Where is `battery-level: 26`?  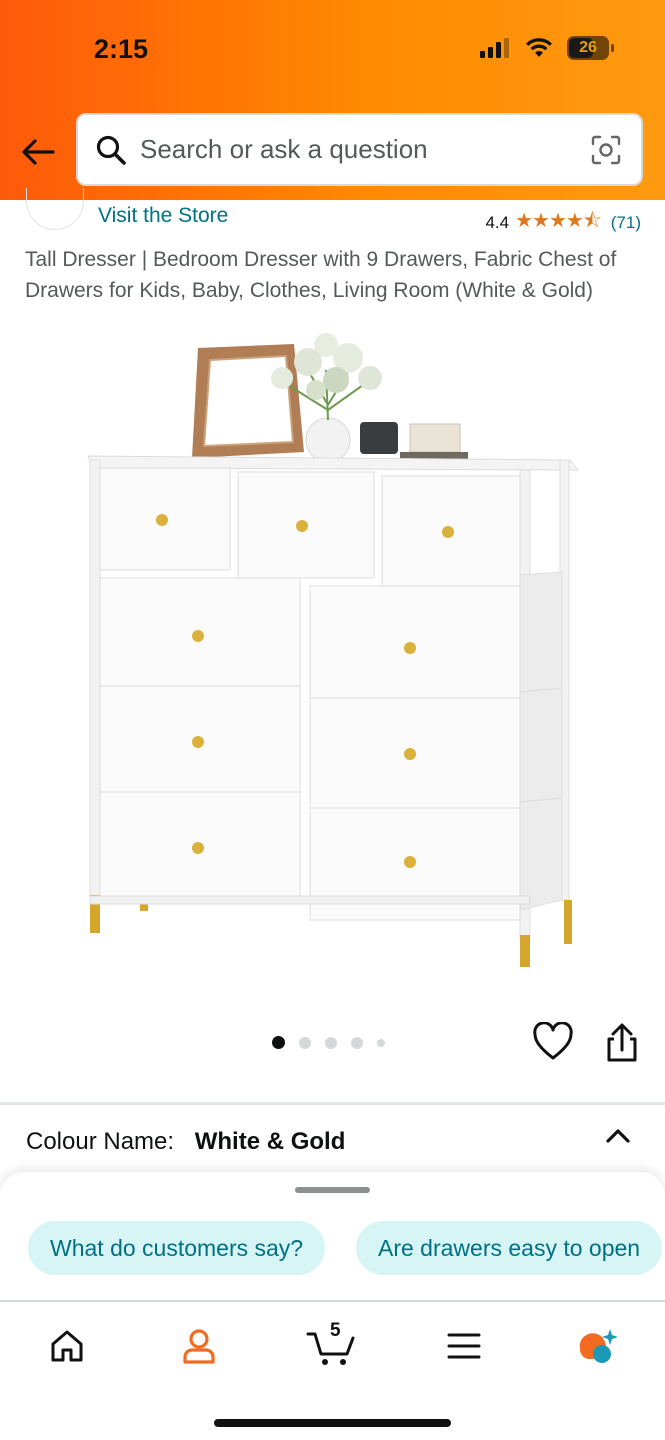
battery-level: 26 is located at coordinates (588, 47).